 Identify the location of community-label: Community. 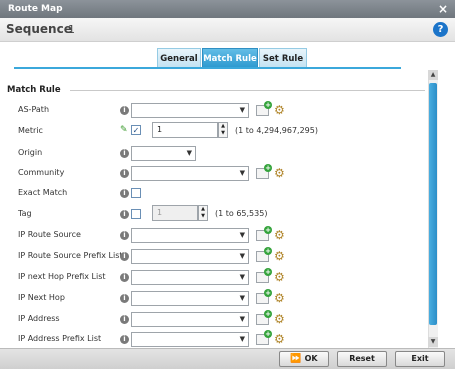
(41, 172).